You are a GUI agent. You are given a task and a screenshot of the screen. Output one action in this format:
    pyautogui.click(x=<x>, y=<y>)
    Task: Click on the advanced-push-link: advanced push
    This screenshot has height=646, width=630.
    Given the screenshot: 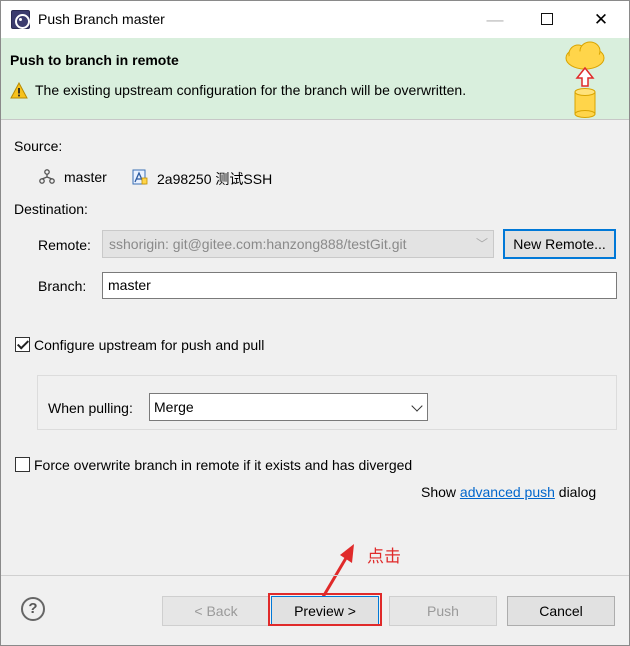 What is the action you would take?
    pyautogui.click(x=507, y=492)
    